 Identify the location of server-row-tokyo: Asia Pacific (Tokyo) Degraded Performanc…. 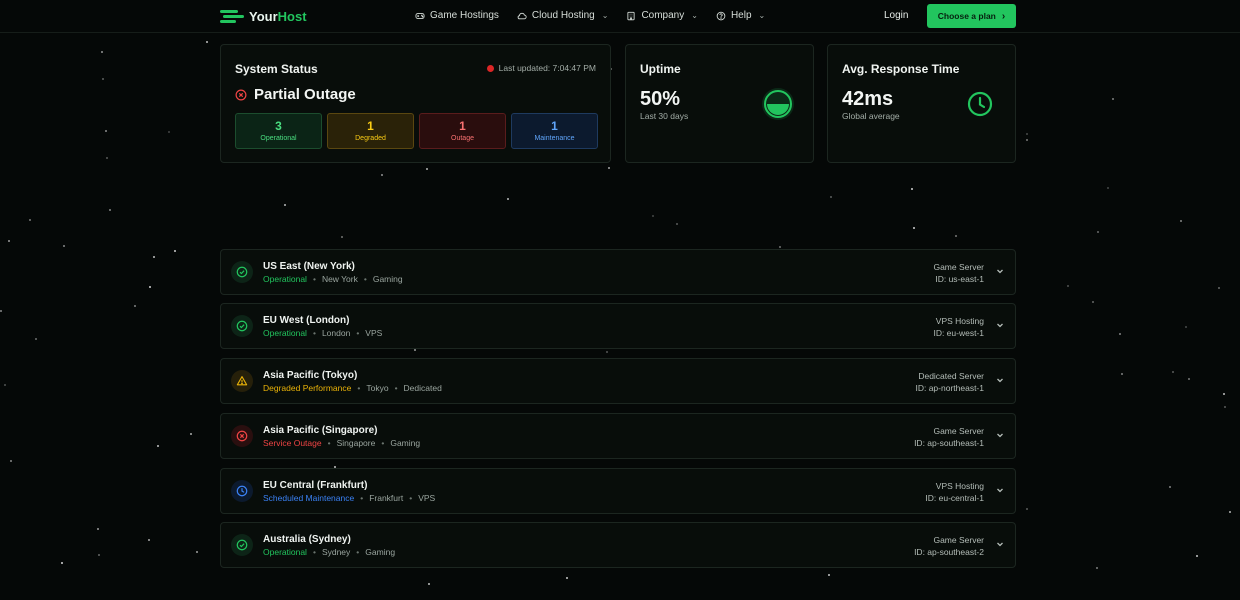
(618, 381).